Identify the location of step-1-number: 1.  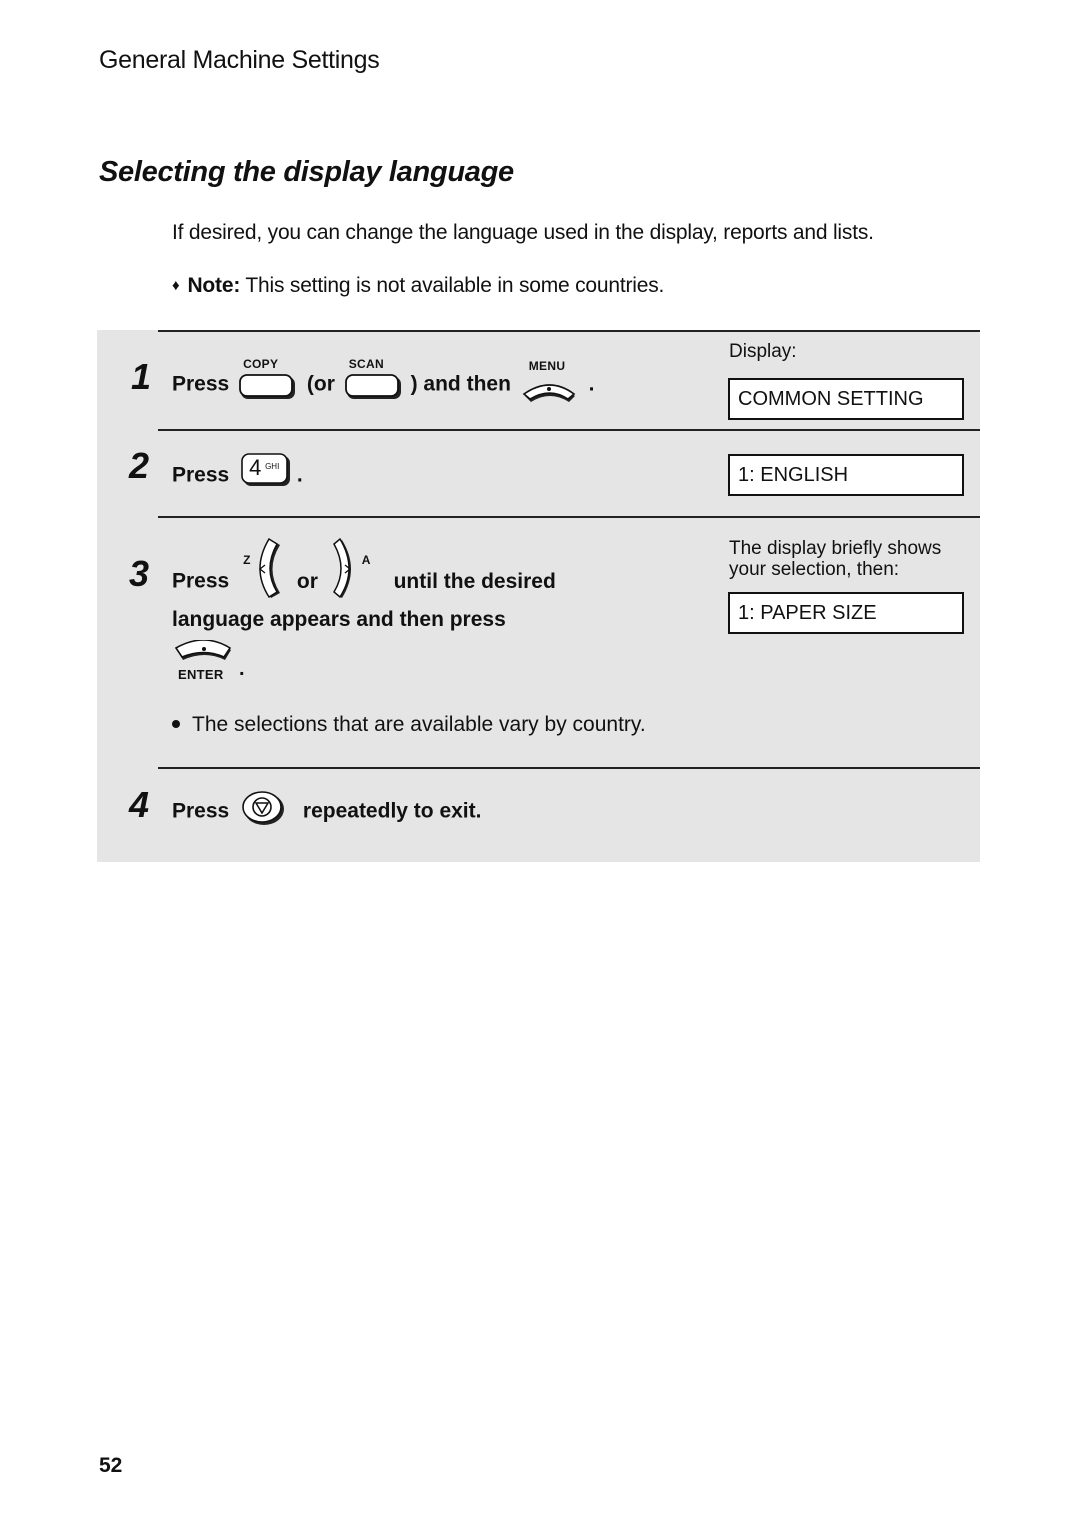
(141, 376).